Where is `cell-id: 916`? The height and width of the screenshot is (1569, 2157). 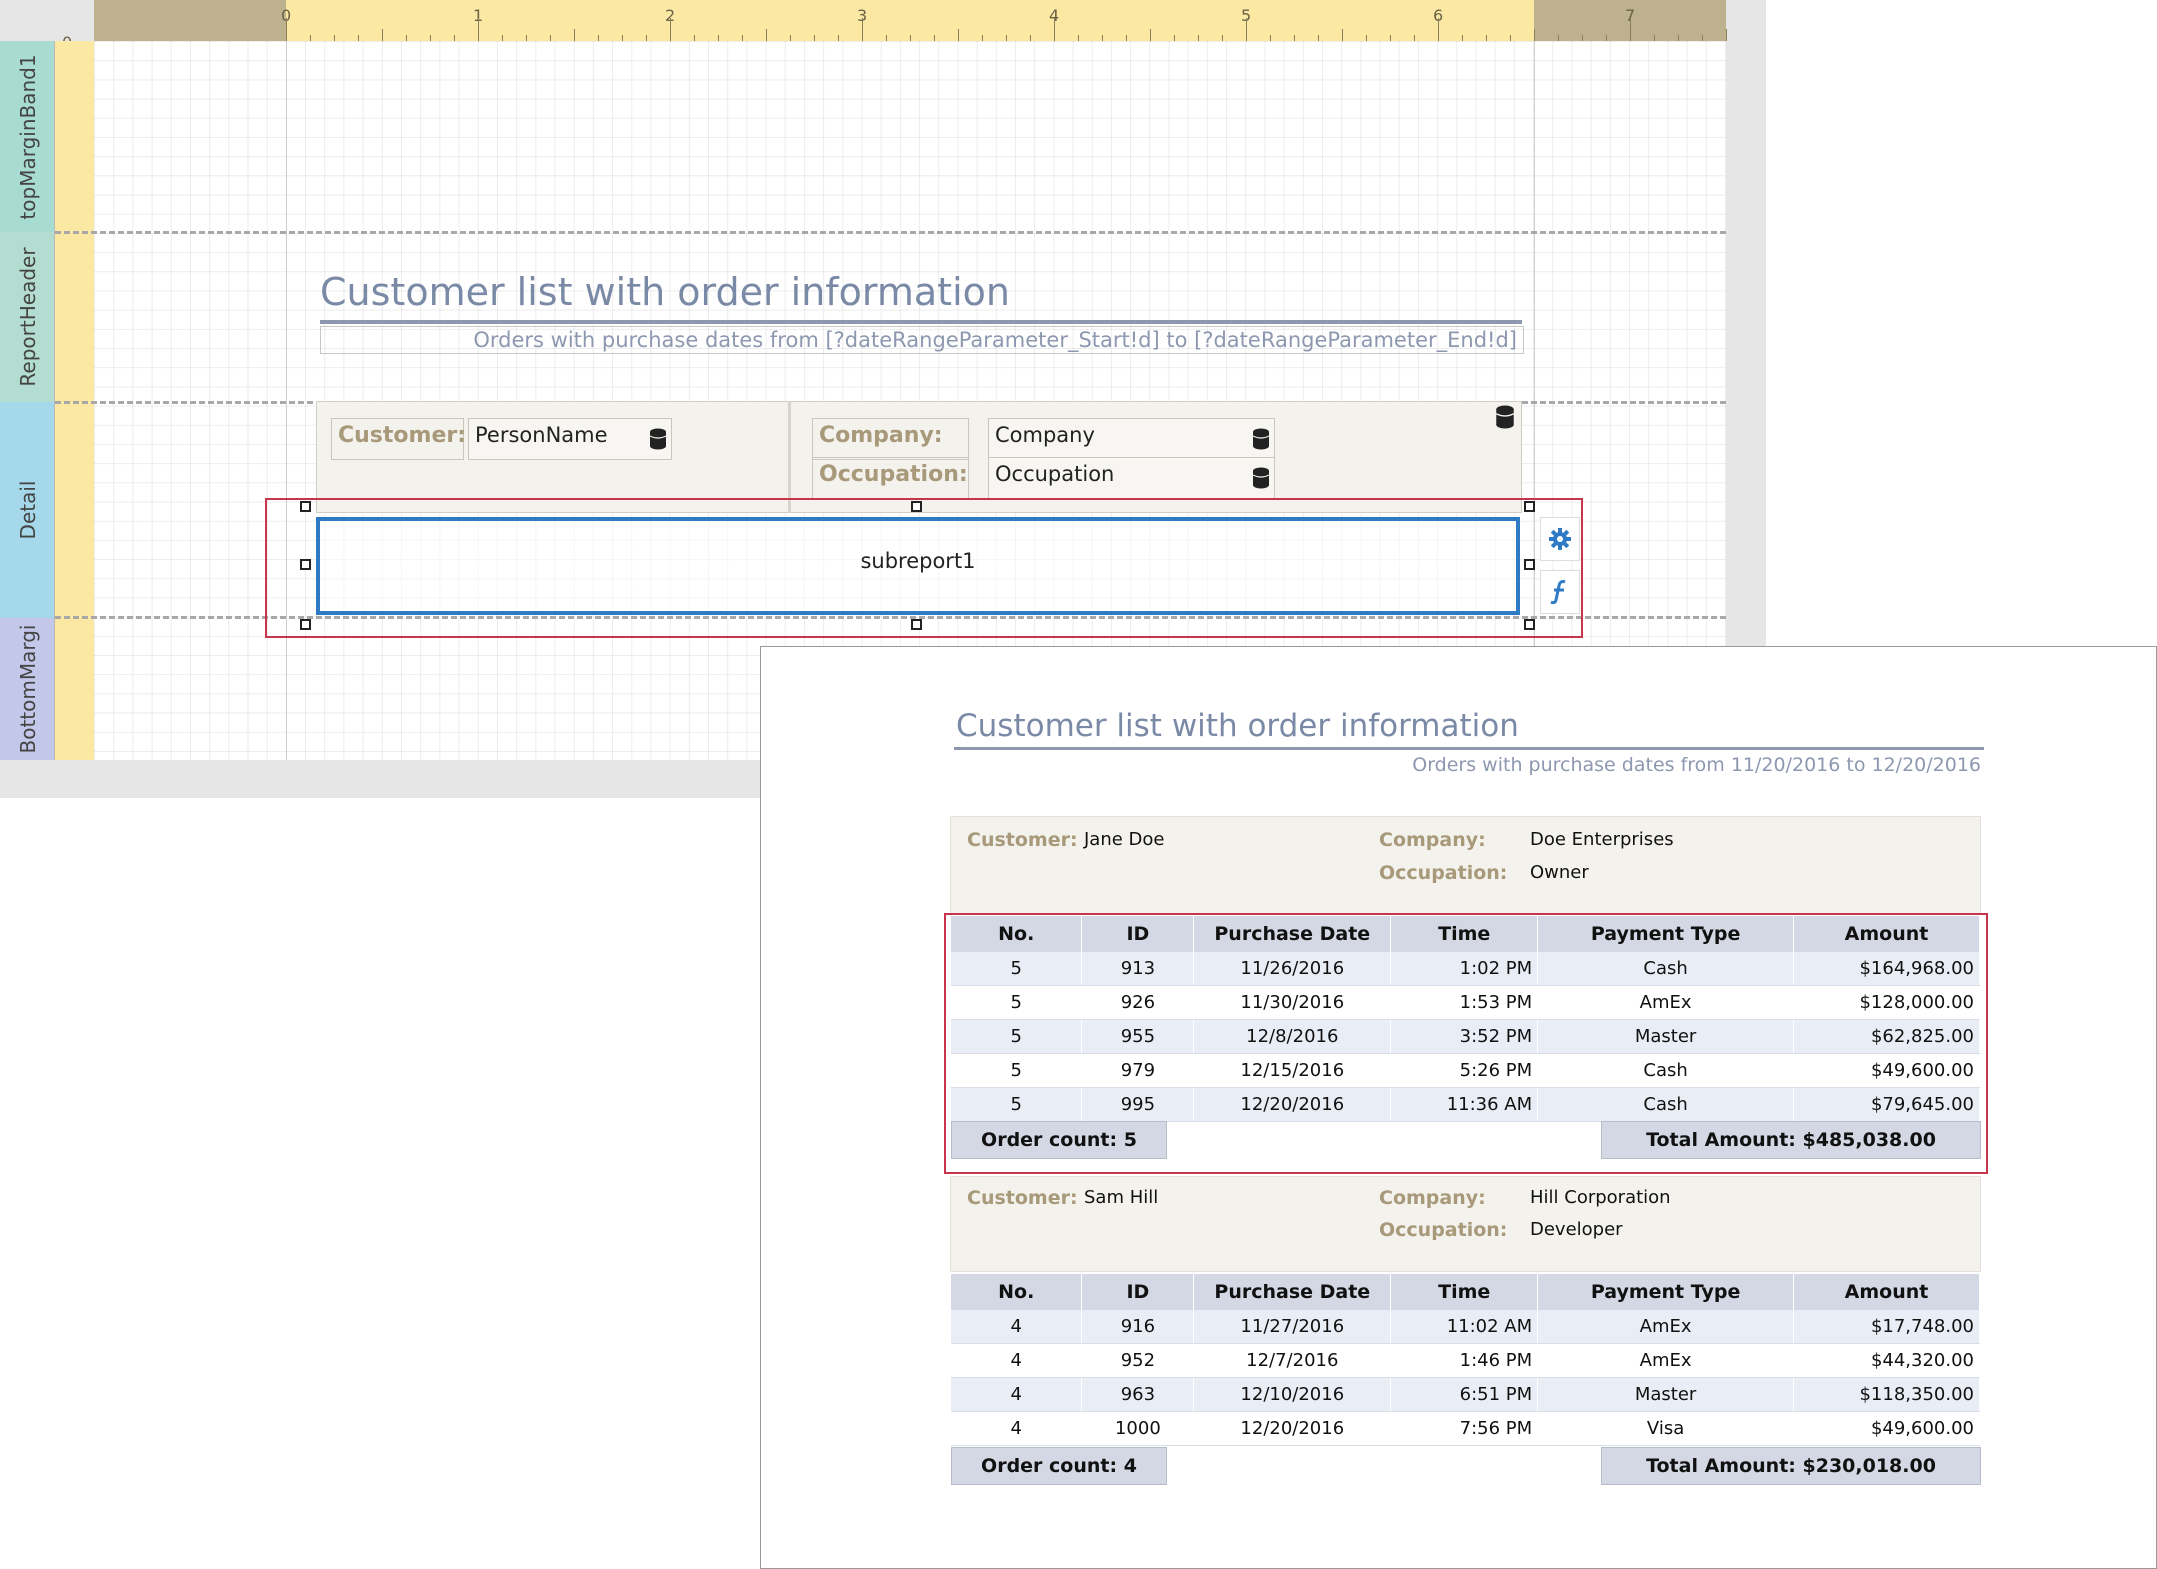
cell-id: 916 is located at coordinates (1138, 1327).